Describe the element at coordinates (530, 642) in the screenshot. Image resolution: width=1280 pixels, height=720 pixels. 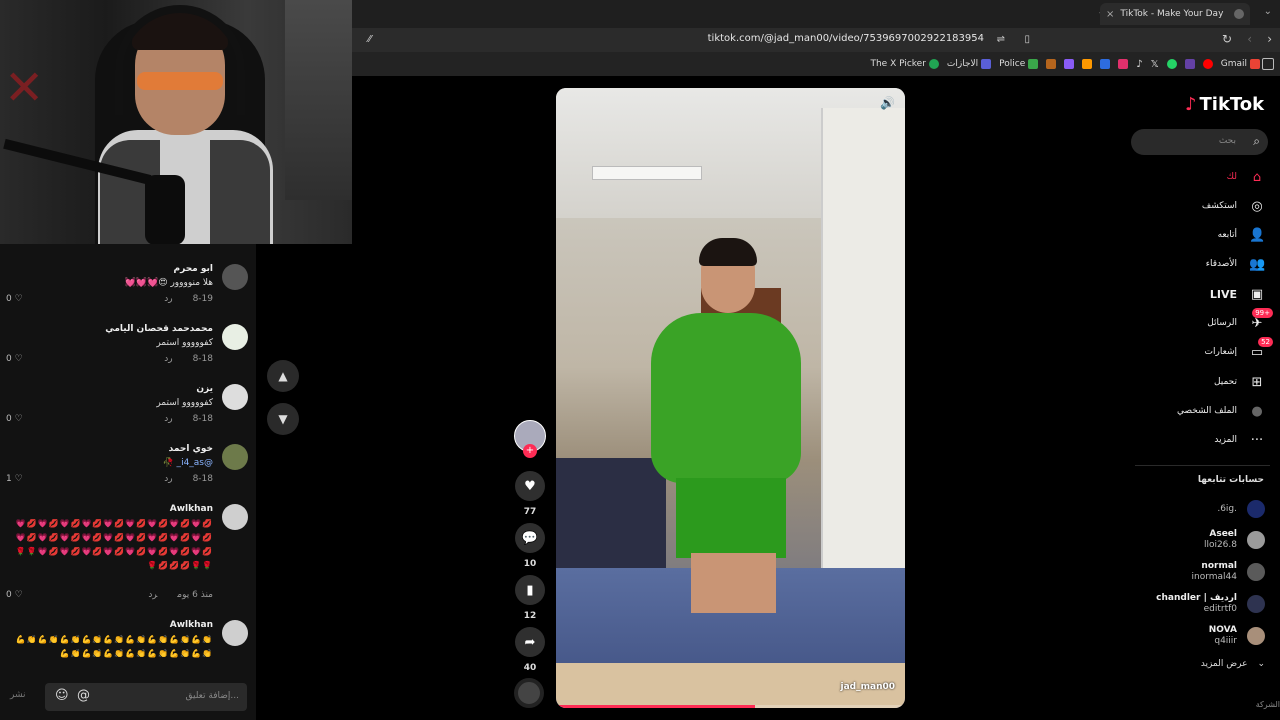
I see `share-button: ➦` at that location.